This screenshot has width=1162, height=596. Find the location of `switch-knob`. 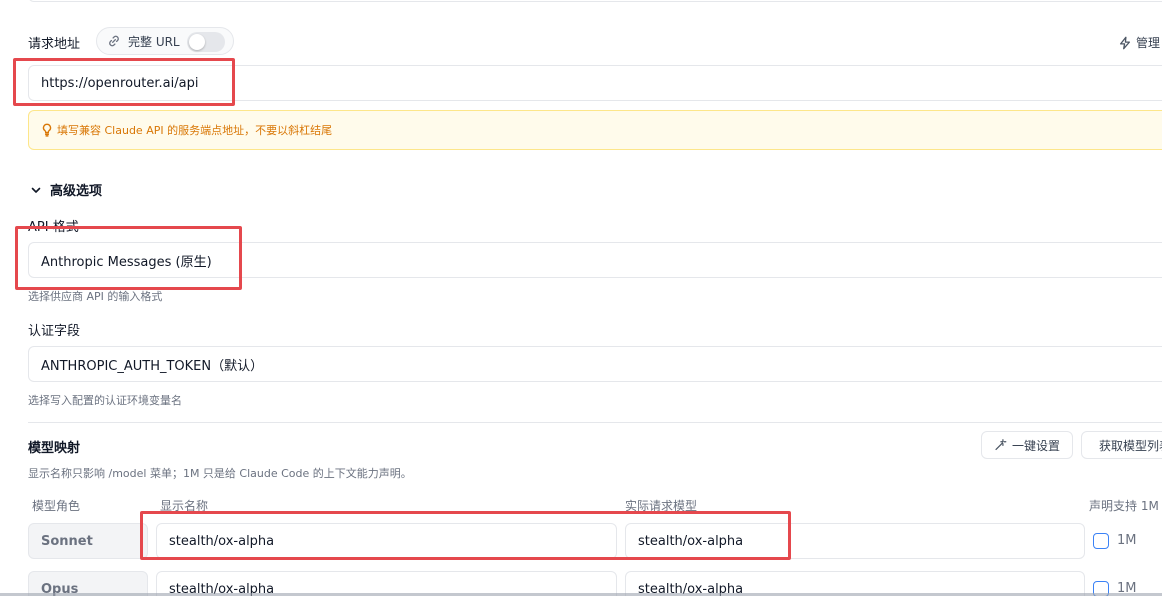

switch-knob is located at coordinates (197, 42).